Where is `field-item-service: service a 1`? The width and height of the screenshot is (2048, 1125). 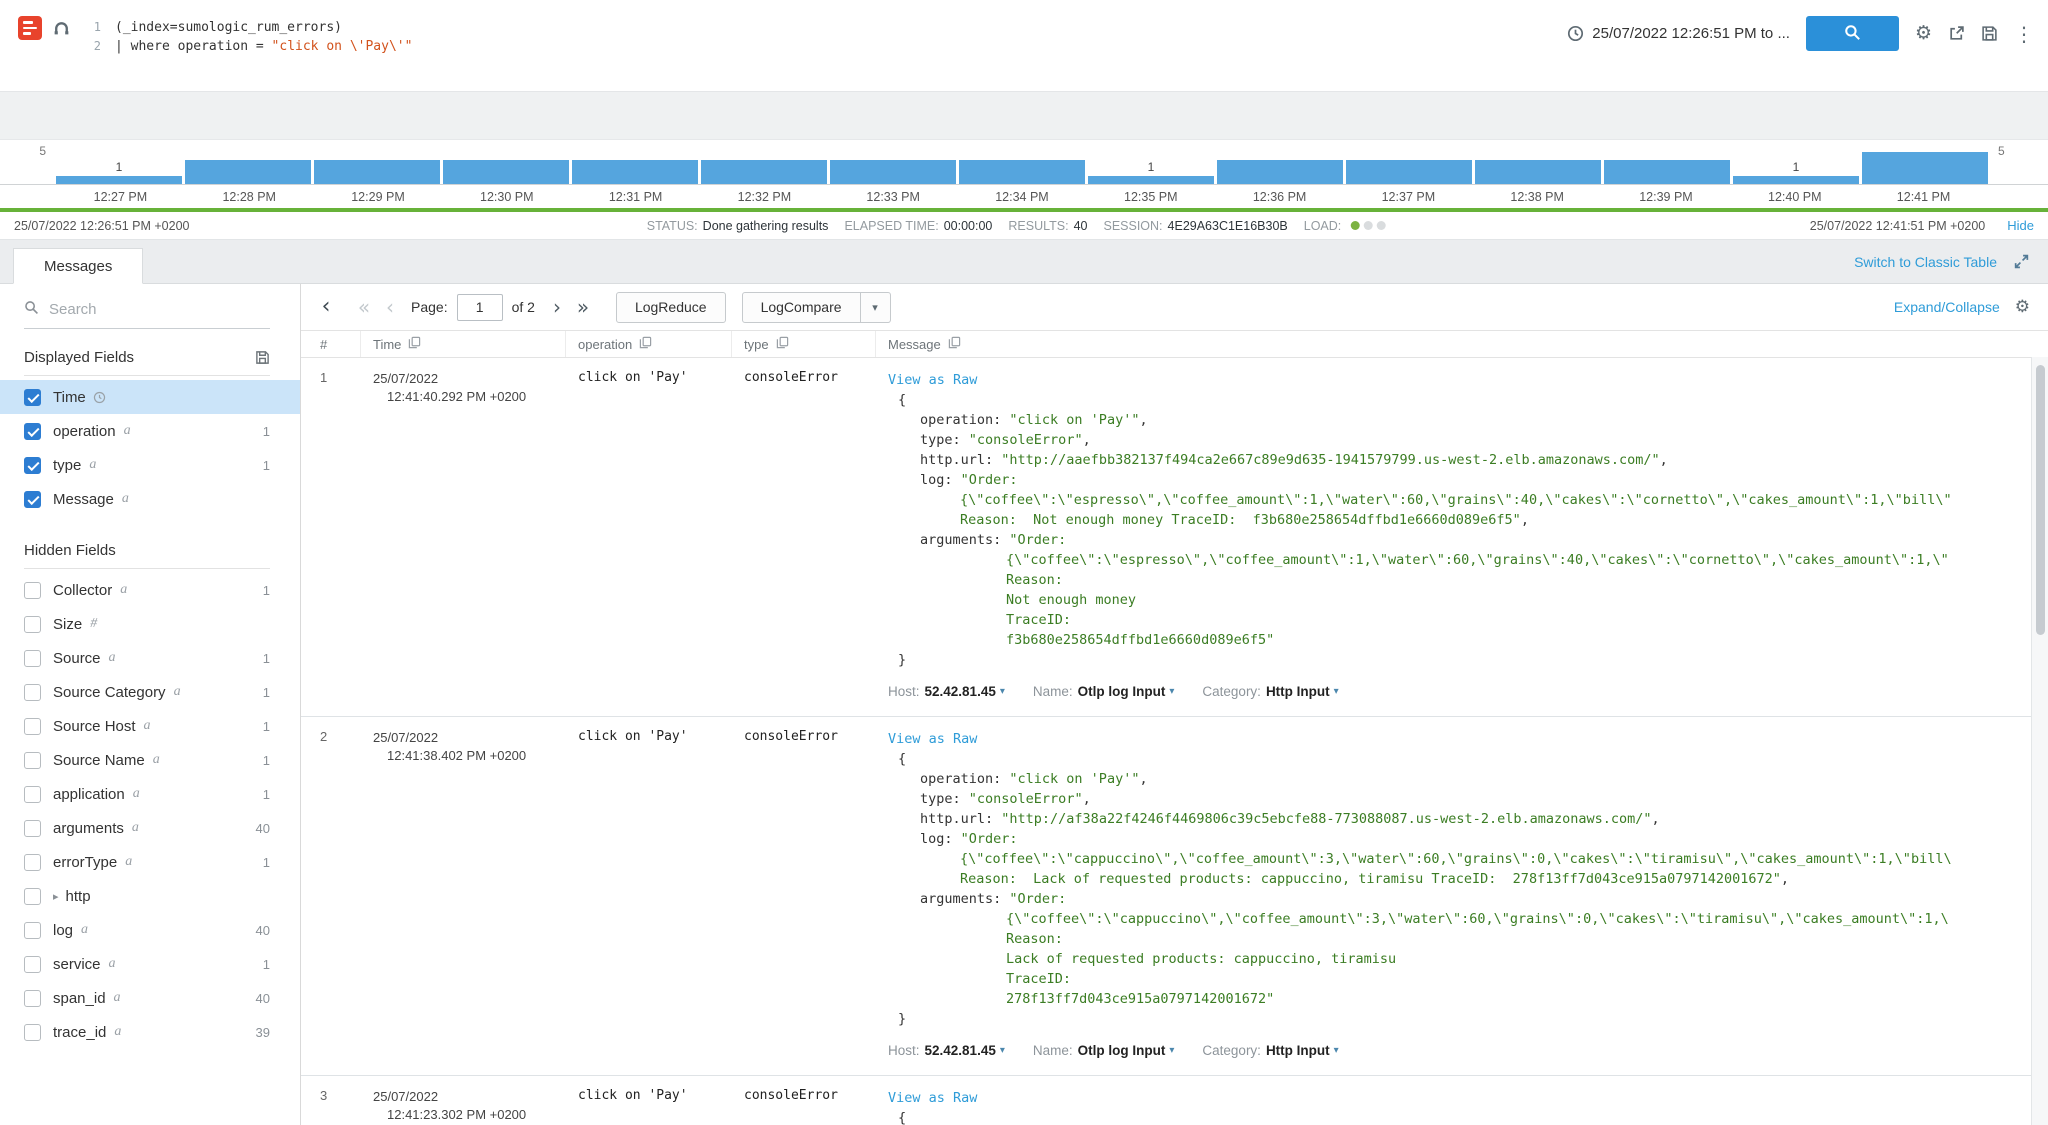 field-item-service: service a 1 is located at coordinates (150, 964).